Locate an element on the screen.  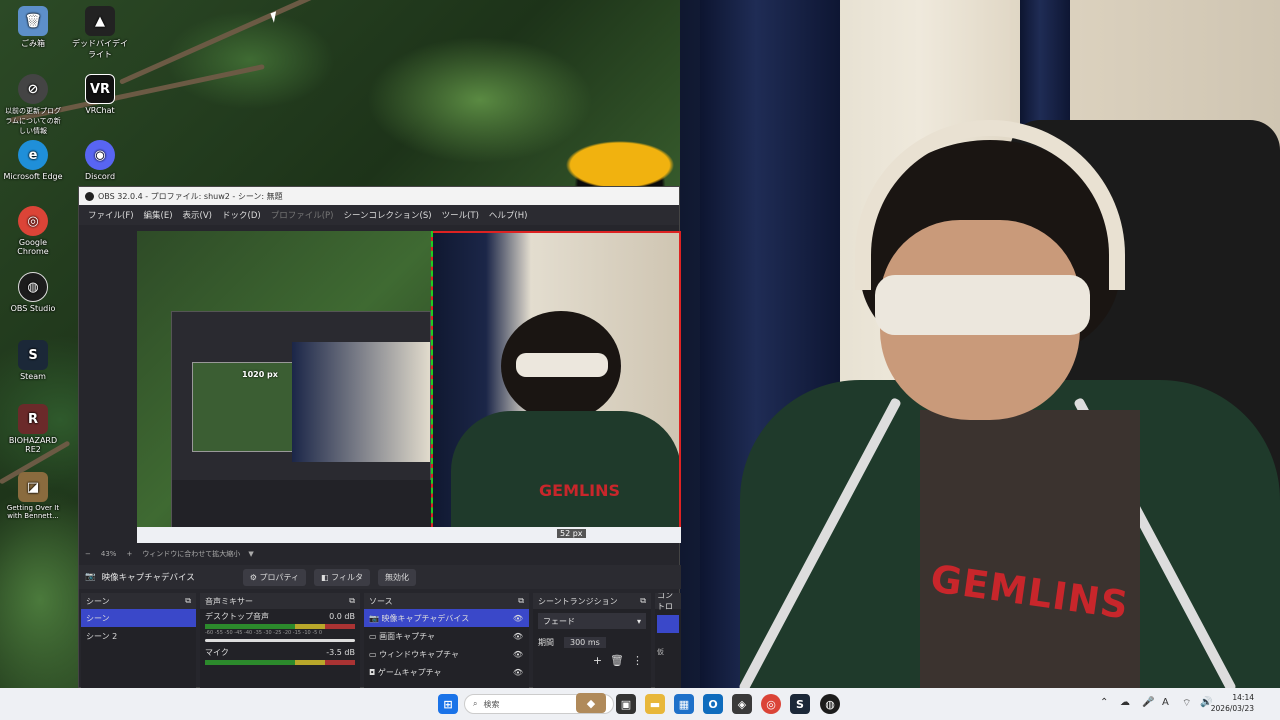
source-item-label: 映像キャプチャデバイス is located at coordinates (425, 618).